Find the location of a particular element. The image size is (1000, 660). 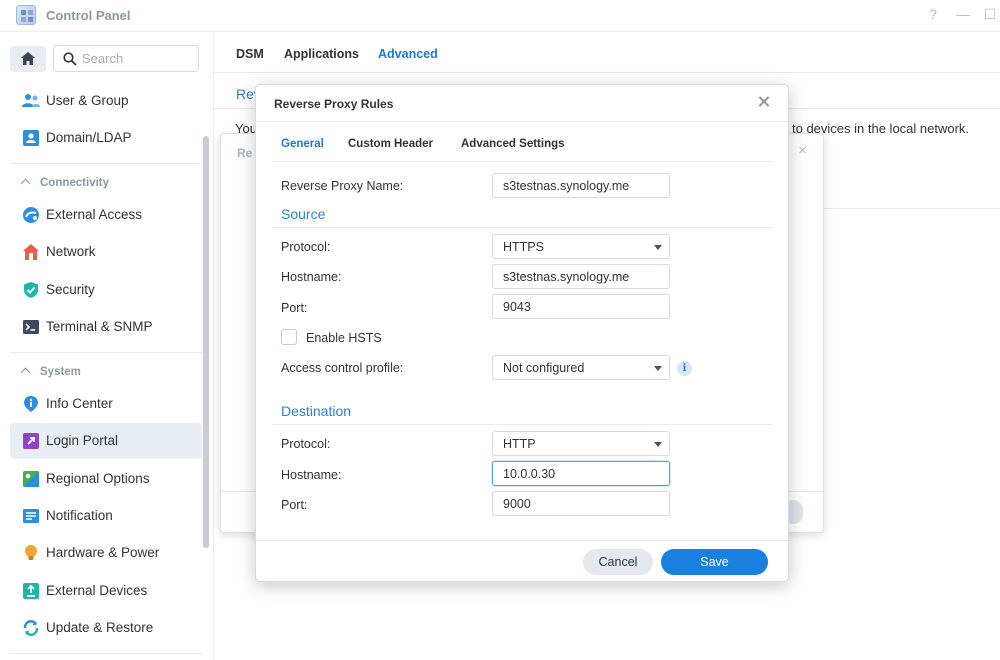

sidebar-item-label: Security is located at coordinates (70, 289).